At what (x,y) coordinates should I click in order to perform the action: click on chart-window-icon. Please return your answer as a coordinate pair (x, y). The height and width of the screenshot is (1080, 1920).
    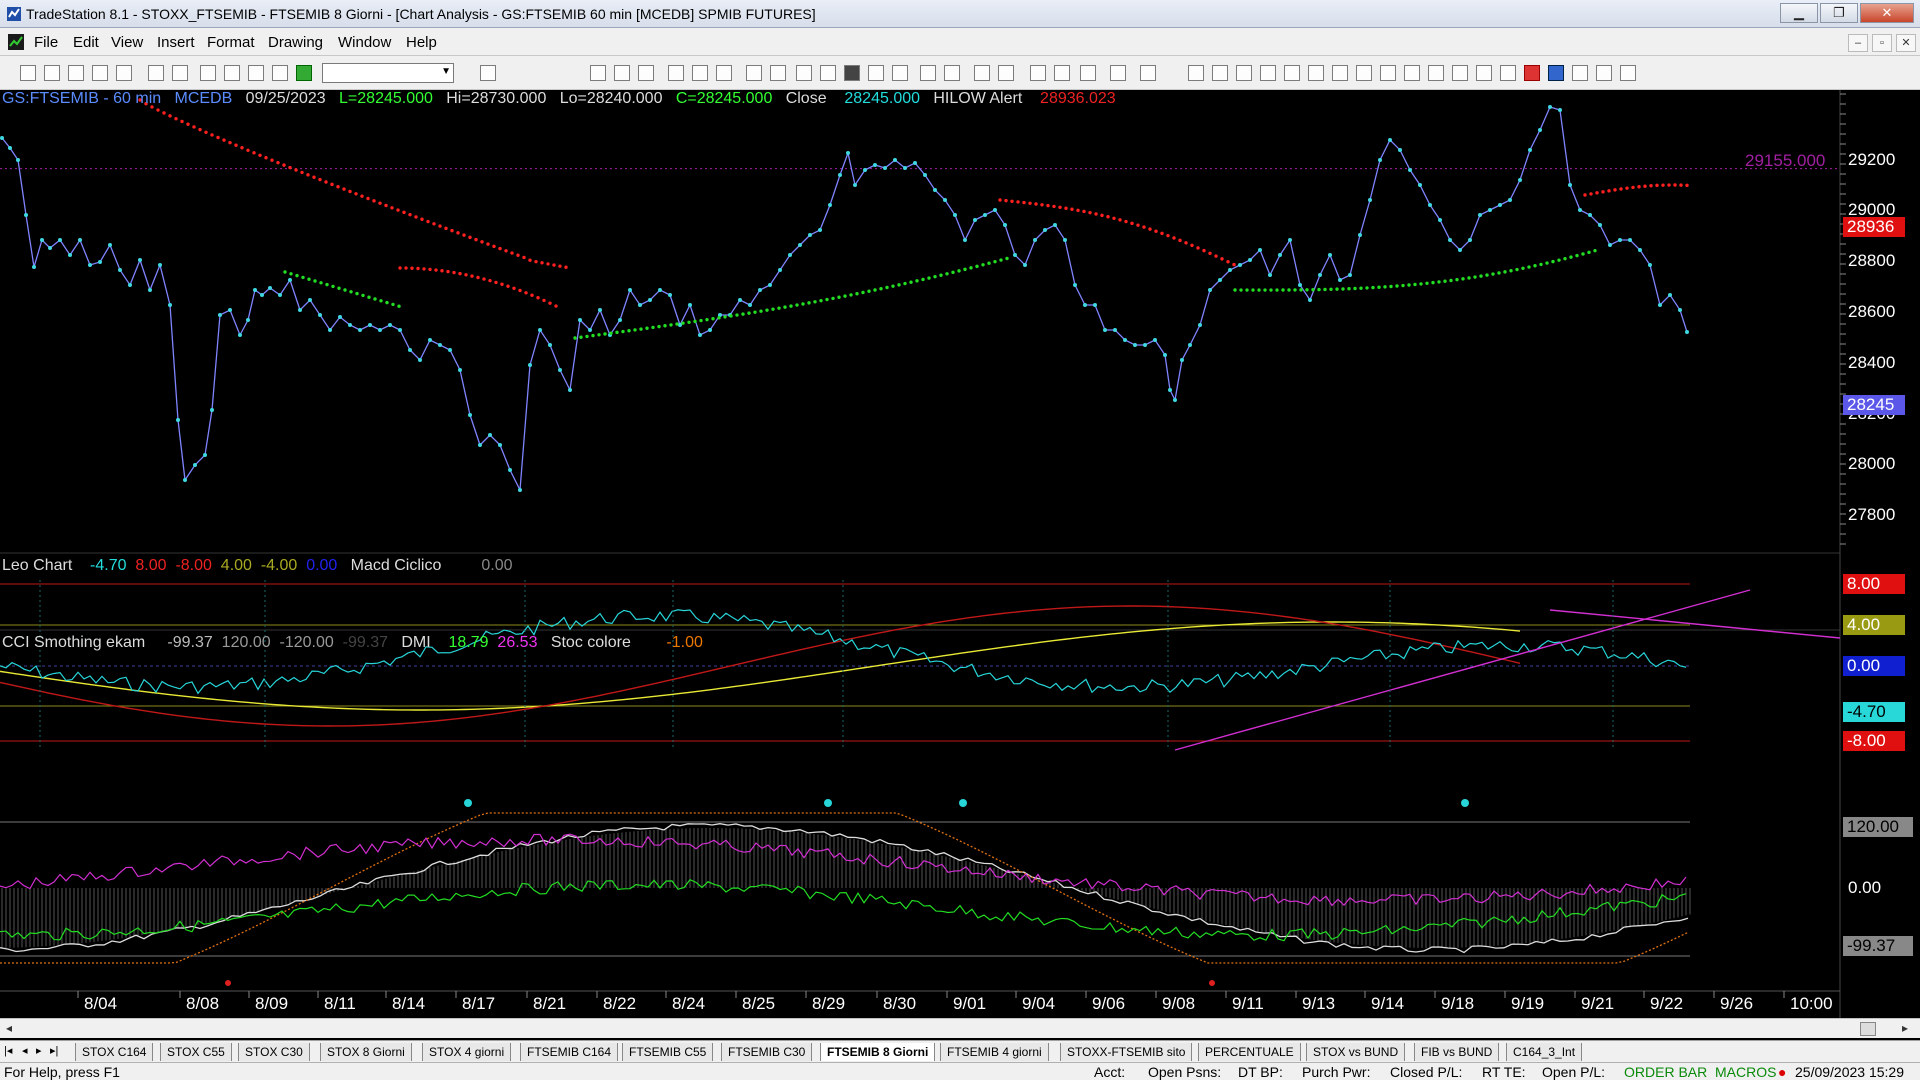
    Looking at the image, I should click on (16, 42).